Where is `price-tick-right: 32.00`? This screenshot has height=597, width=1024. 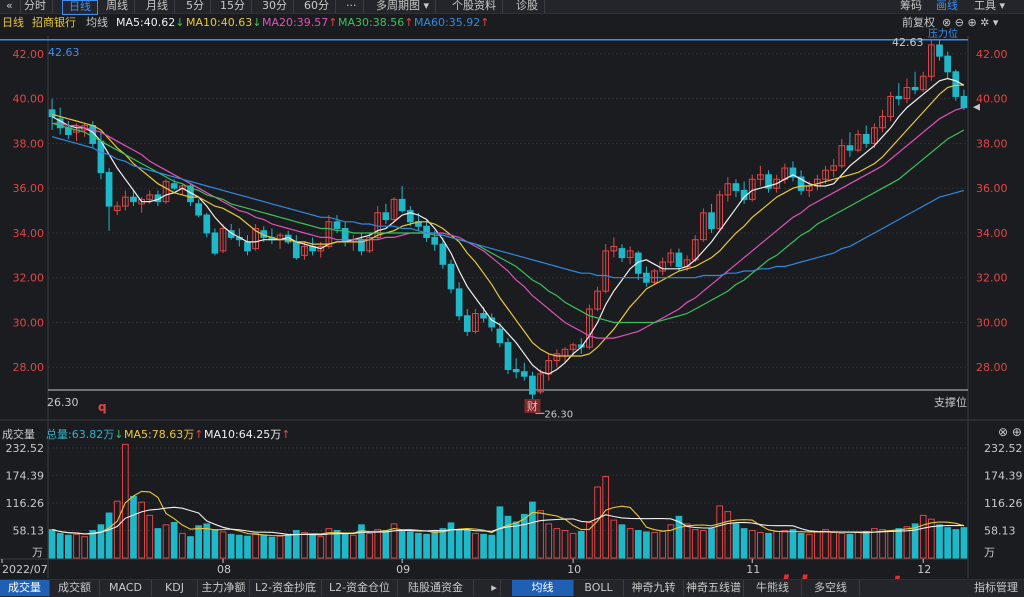
price-tick-right: 32.00 is located at coordinates (992, 278).